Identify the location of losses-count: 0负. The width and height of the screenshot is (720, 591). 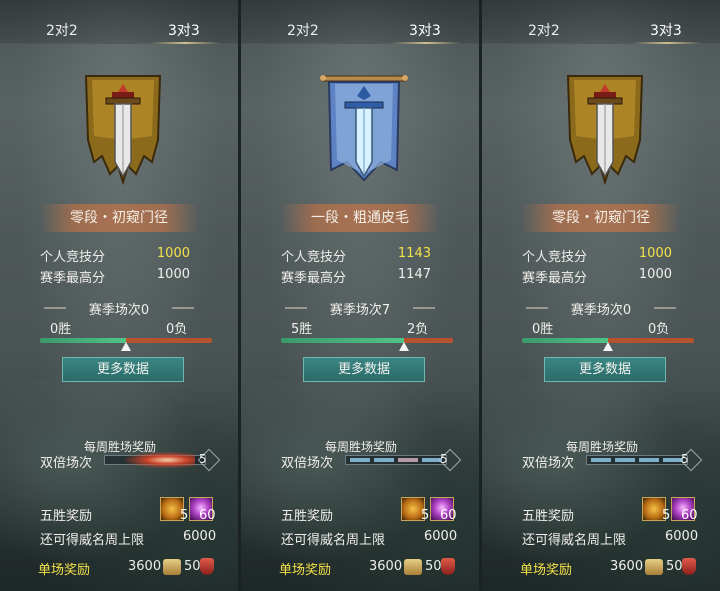
(659, 329).